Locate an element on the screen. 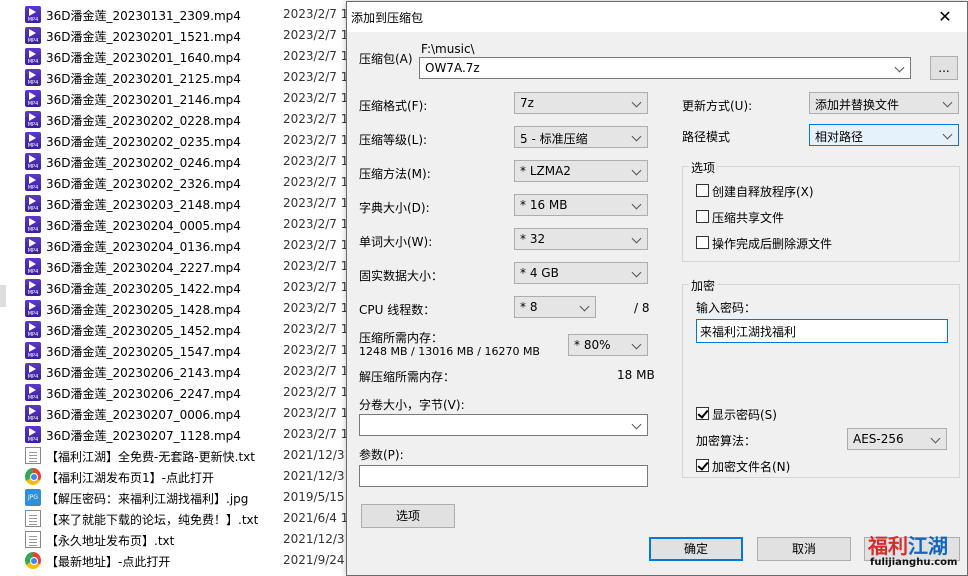  delete-after-label: 操作完成后删除源文件 is located at coordinates (772, 244).